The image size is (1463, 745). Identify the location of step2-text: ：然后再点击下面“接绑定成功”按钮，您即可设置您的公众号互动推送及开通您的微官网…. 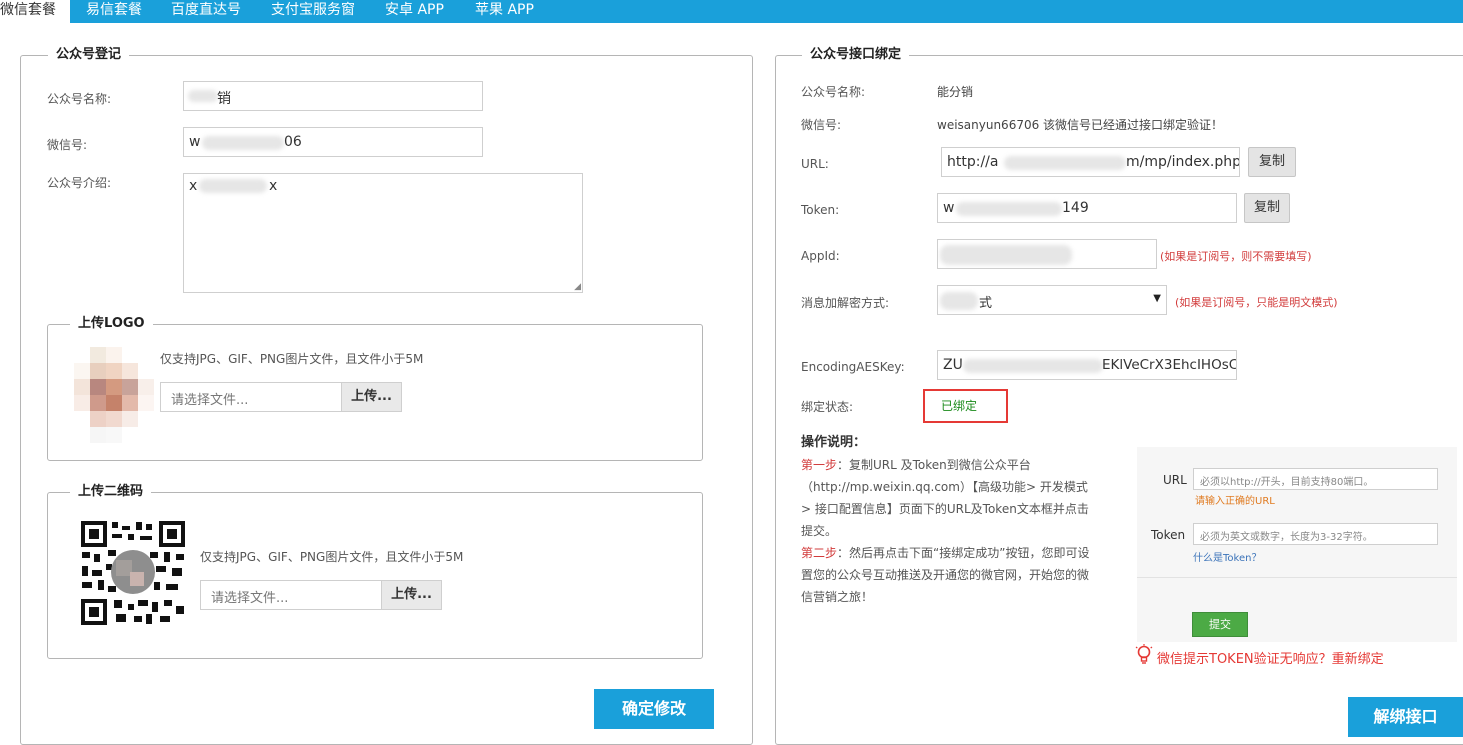
(945, 575).